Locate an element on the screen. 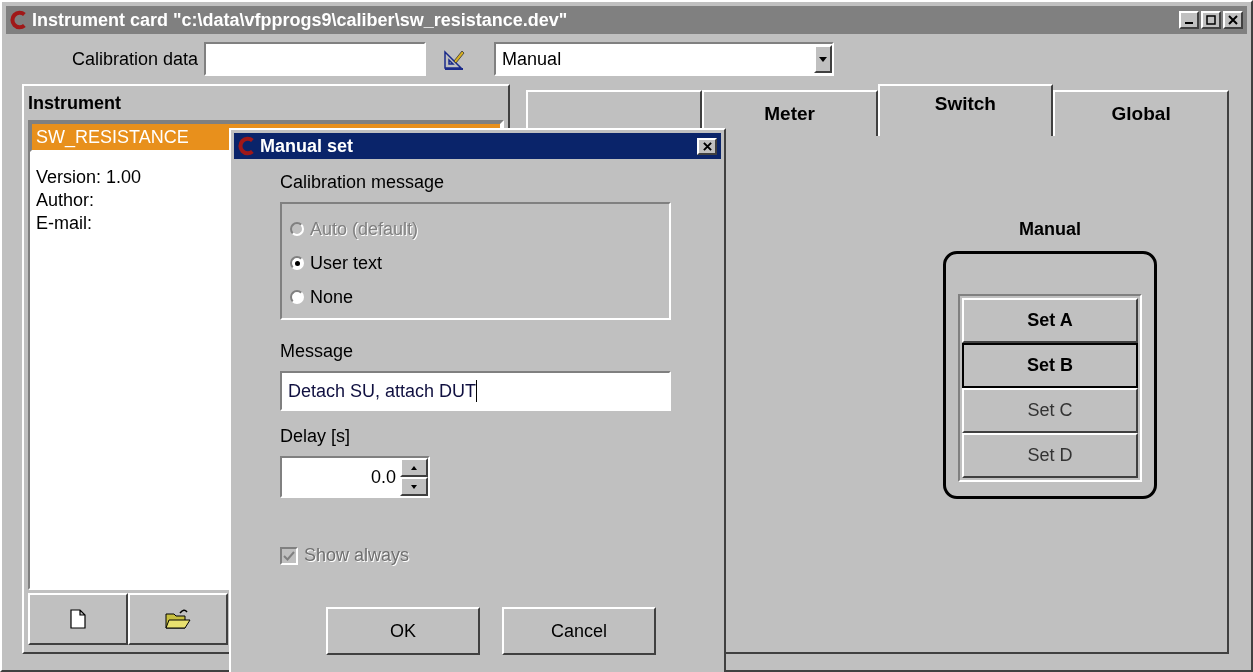  calibration-data-label: Calibration data is located at coordinates (135, 59).